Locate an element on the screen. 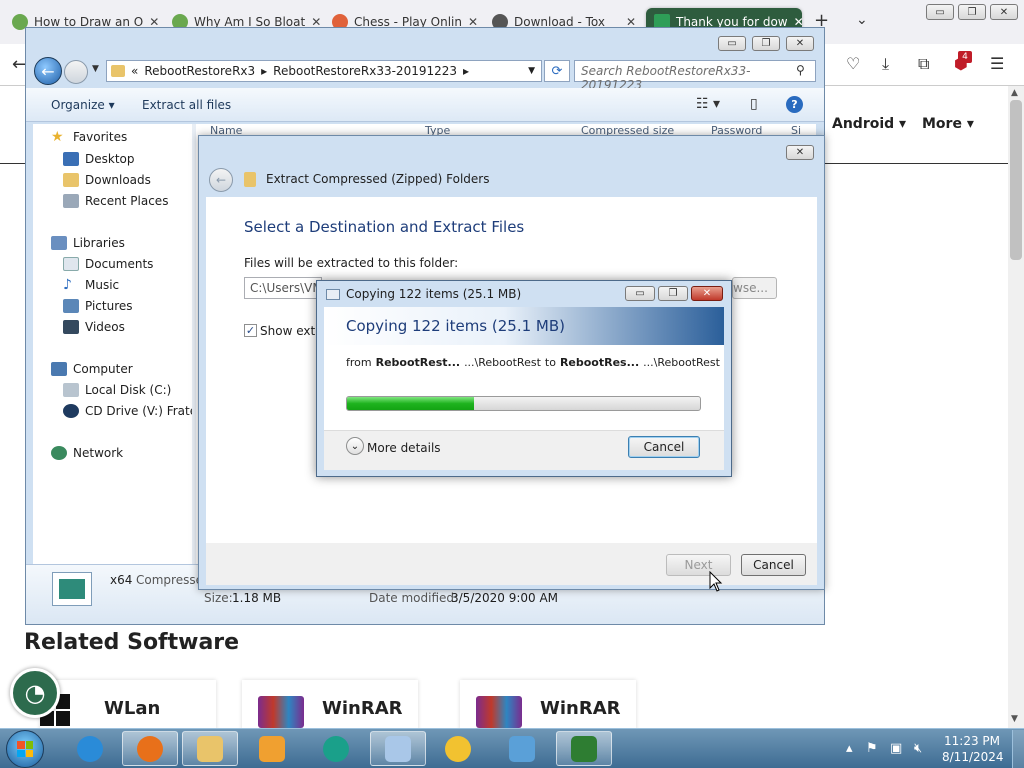 This screenshot has height=768, width=1024. explorer-minimize-button: ▭ is located at coordinates (732, 43).